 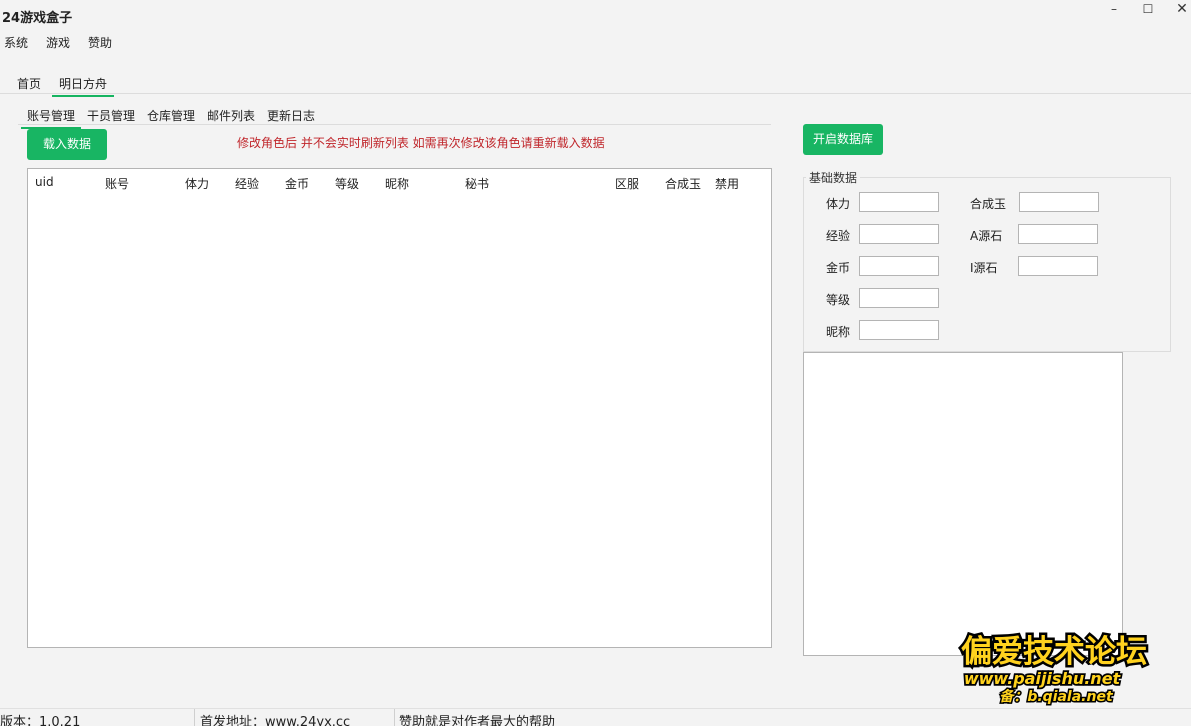 I want to click on watermark-title: 偏爱技术论坛, so click(x=1054, y=652).